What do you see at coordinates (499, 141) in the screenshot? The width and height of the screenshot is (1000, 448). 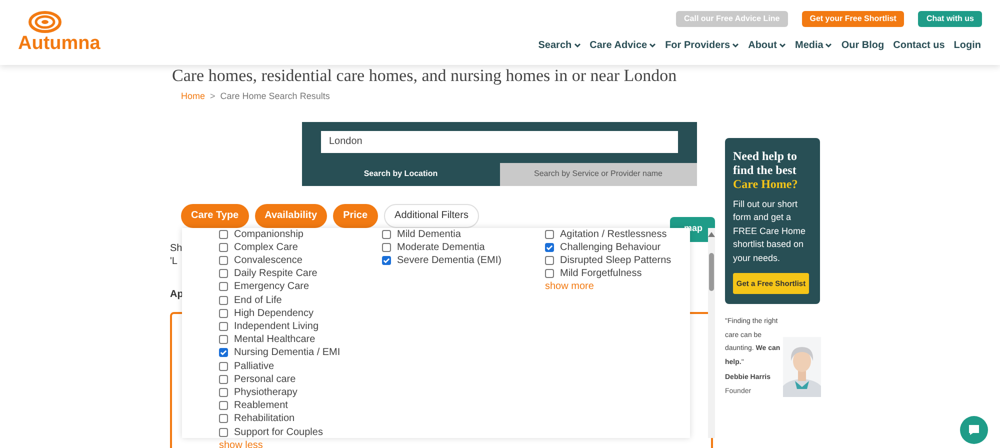 I see `location-field: London` at bounding box center [499, 141].